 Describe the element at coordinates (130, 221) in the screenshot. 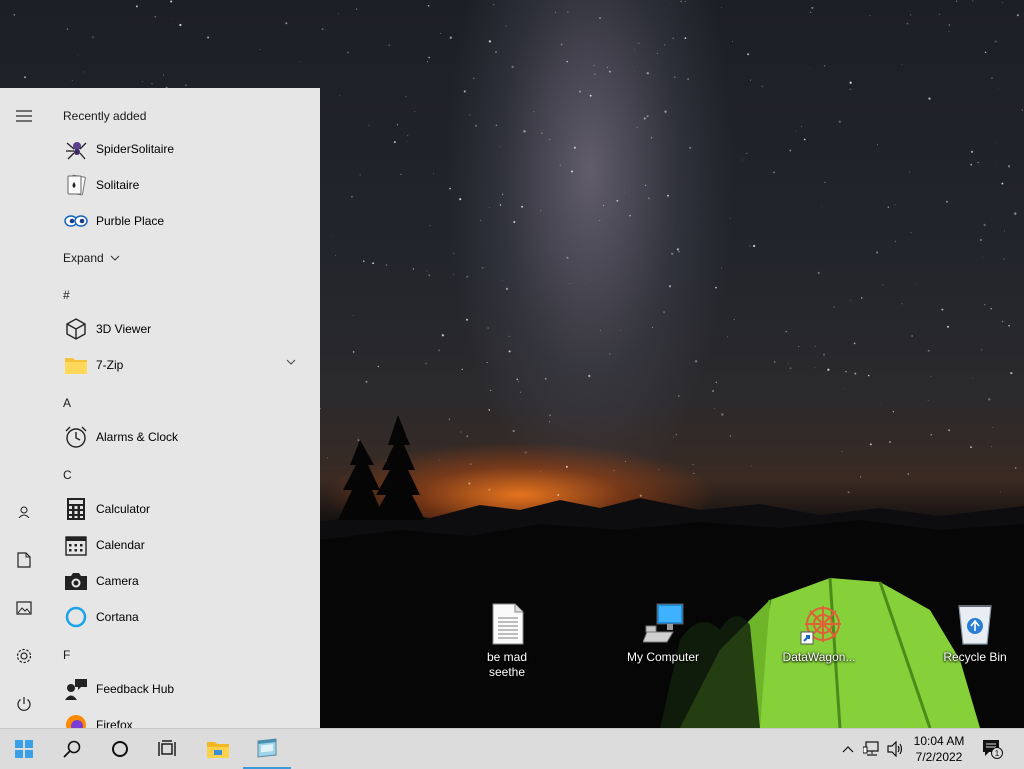

I see `app-label: Purble Place` at that location.